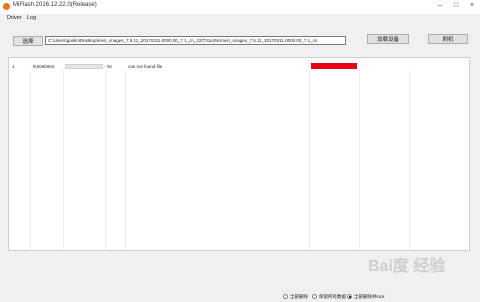 The height and width of the screenshot is (302, 480). I want to click on miflash-app-icon, so click(6, 6).